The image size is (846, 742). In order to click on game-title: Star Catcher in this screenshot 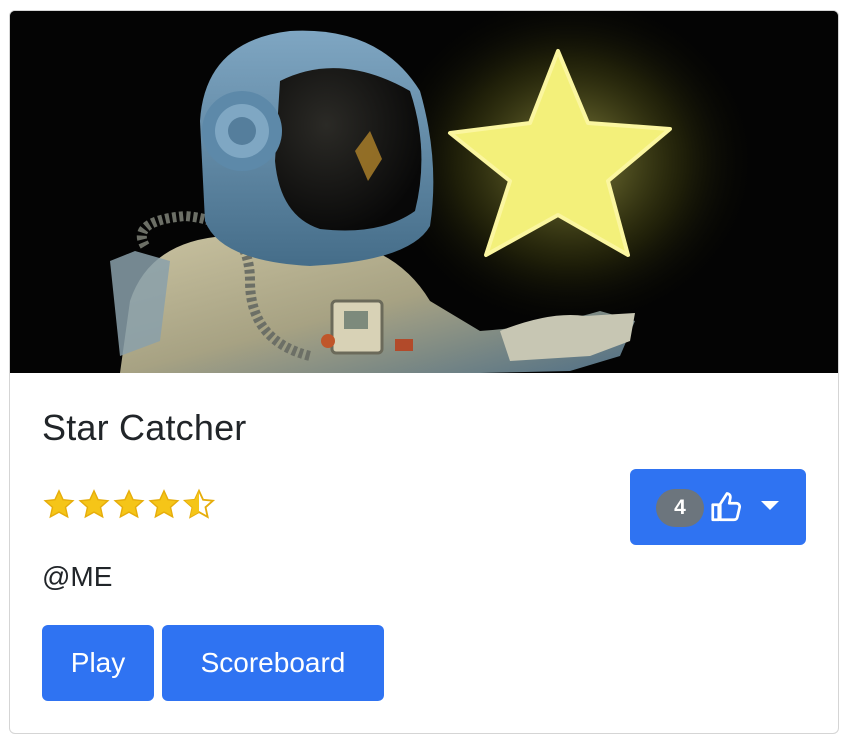, I will do `click(144, 427)`.